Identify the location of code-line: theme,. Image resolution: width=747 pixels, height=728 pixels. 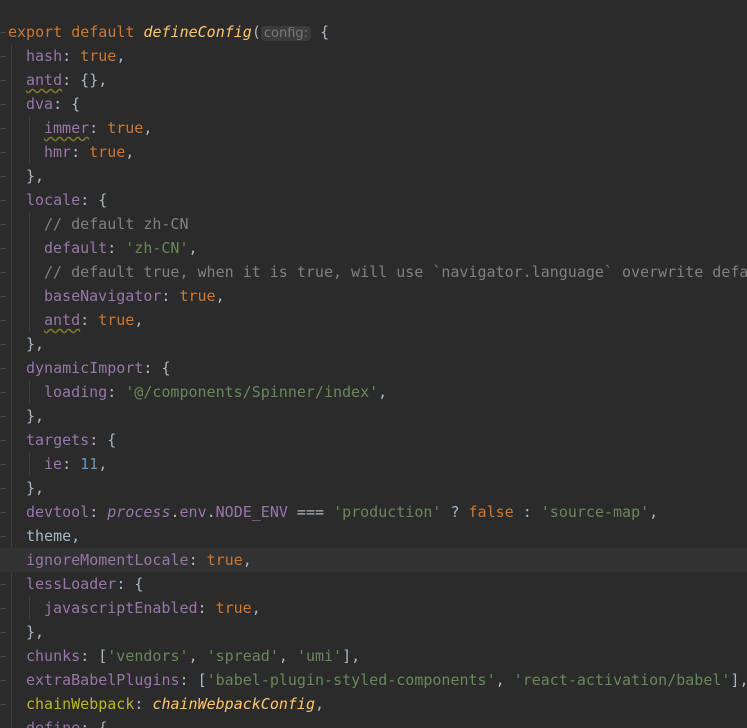
(373, 536).